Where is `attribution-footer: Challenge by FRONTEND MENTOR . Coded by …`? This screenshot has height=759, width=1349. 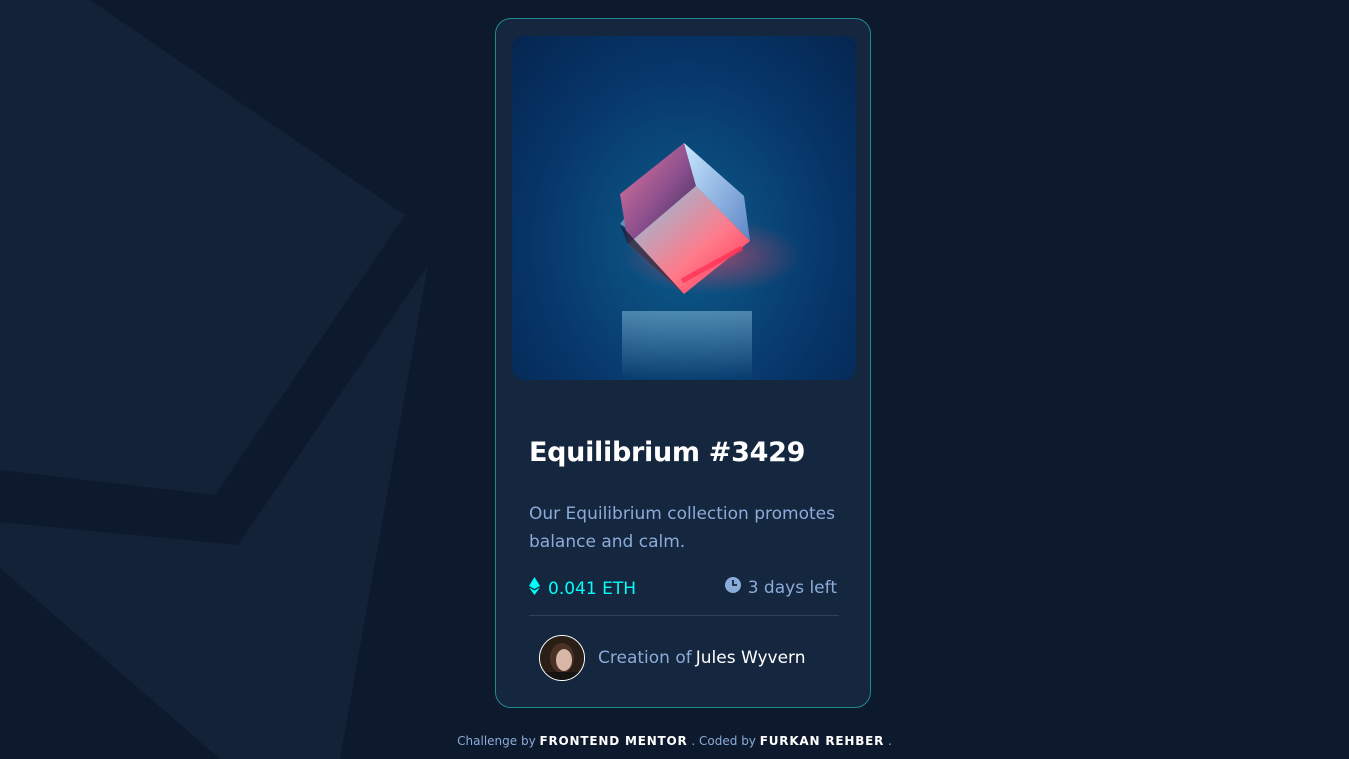 attribution-footer: Challenge by FRONTEND MENTOR . Coded by … is located at coordinates (674, 741).